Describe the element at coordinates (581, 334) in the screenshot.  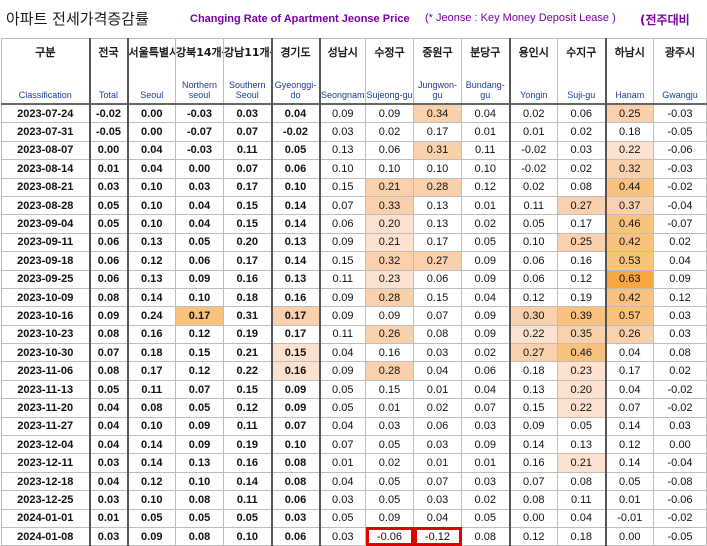
I see `value-cell: 0.35` at that location.